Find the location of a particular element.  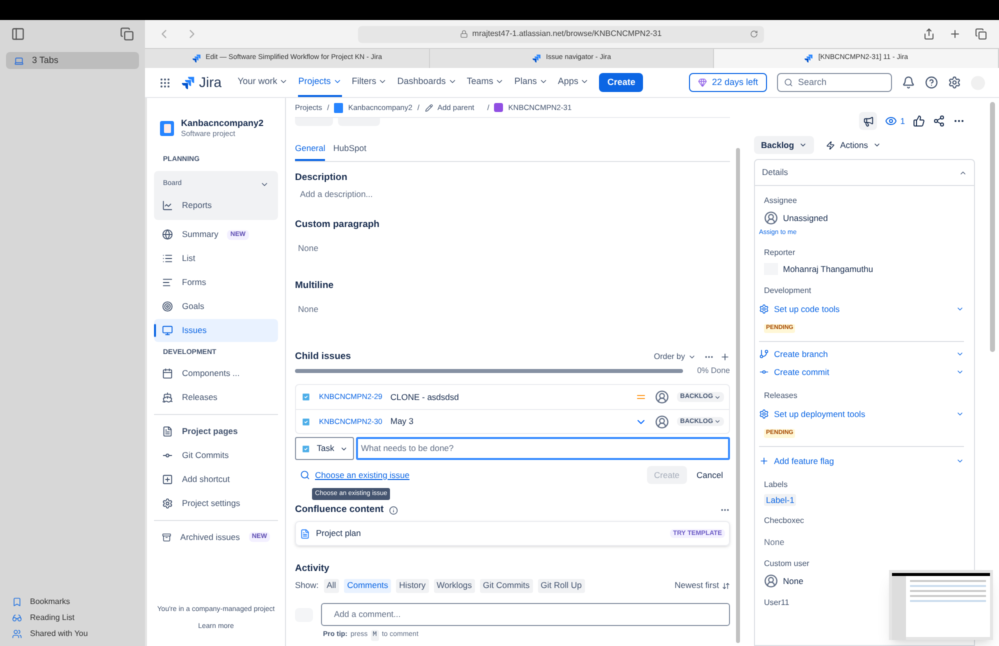

order-by-button: Order by is located at coordinates (675, 357).